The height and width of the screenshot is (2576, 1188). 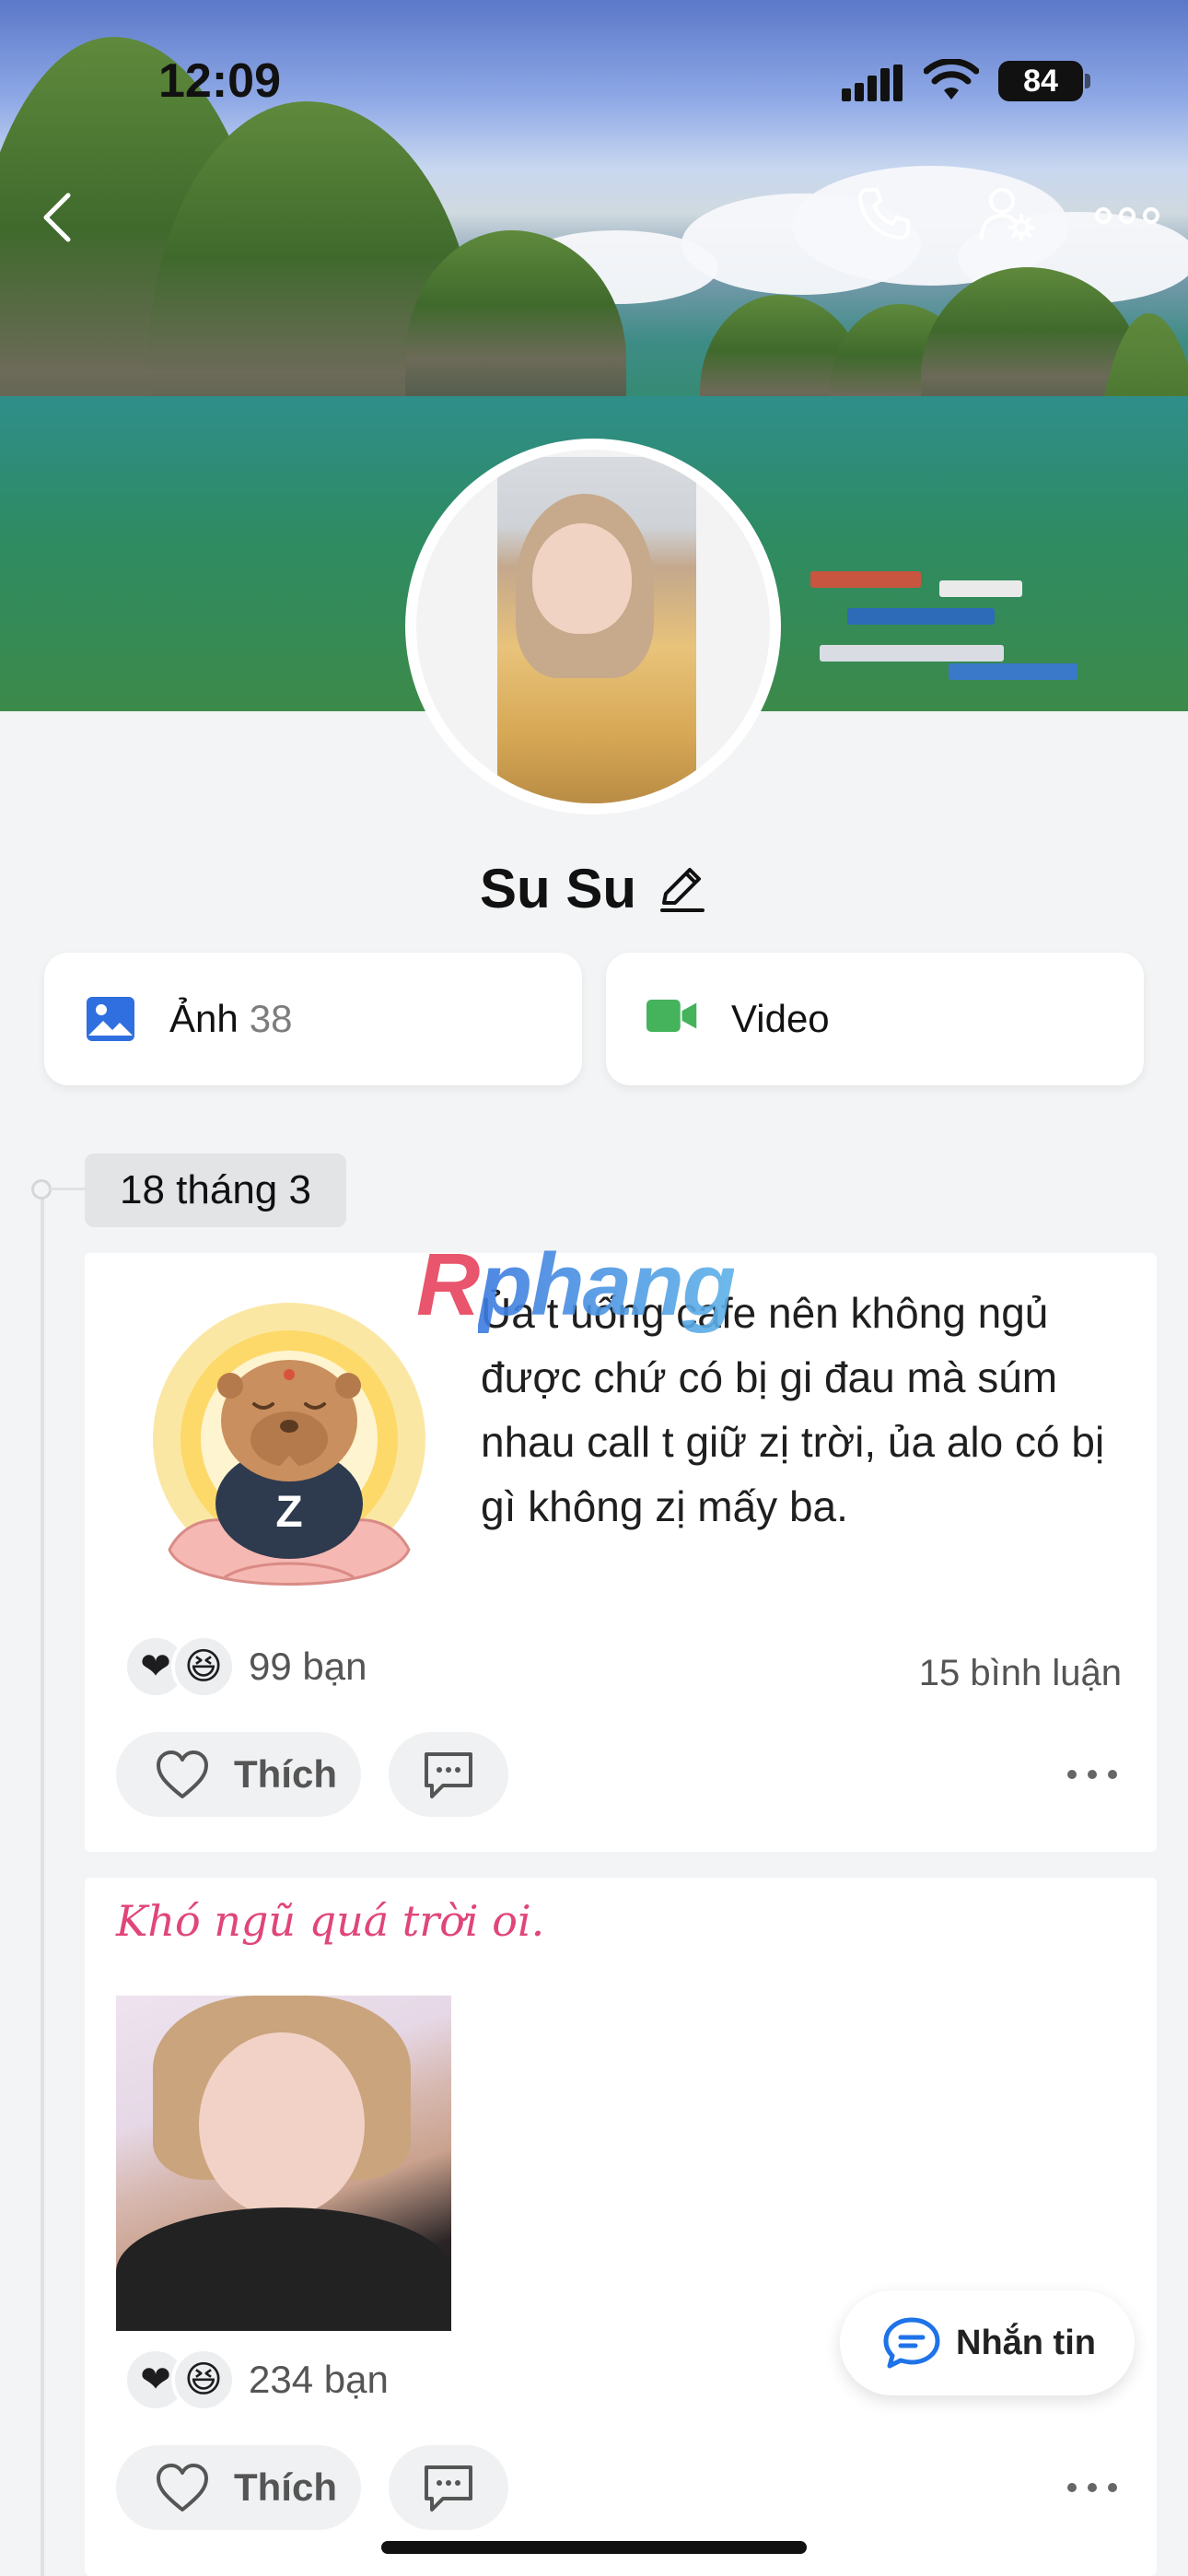 What do you see at coordinates (780, 1019) in the screenshot?
I see `video-label: Video` at bounding box center [780, 1019].